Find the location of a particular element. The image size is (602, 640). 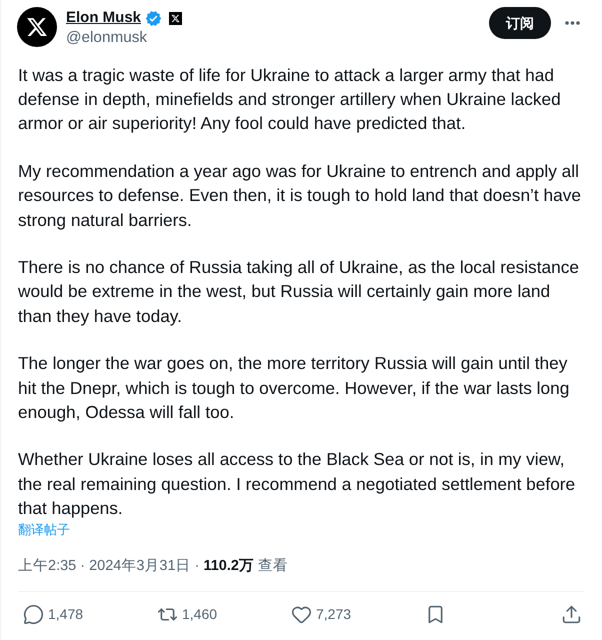

author-handle: @elonmusk is located at coordinates (124, 38).